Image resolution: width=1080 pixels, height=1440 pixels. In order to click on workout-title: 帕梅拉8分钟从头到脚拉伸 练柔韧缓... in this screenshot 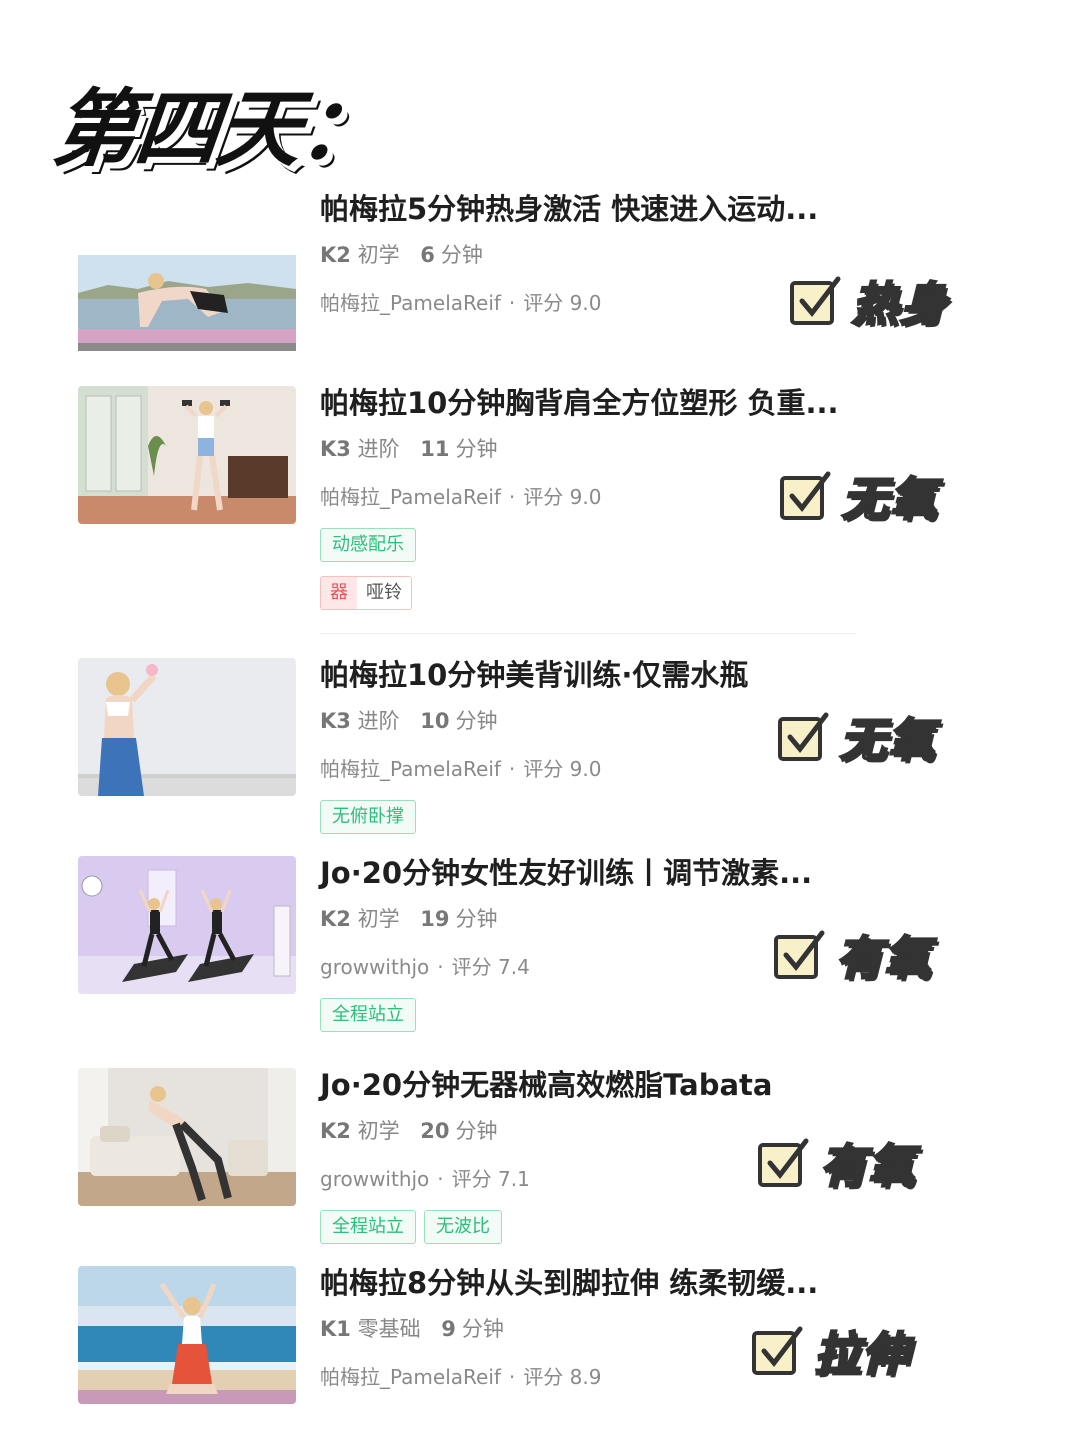, I will do `click(600, 1283)`.